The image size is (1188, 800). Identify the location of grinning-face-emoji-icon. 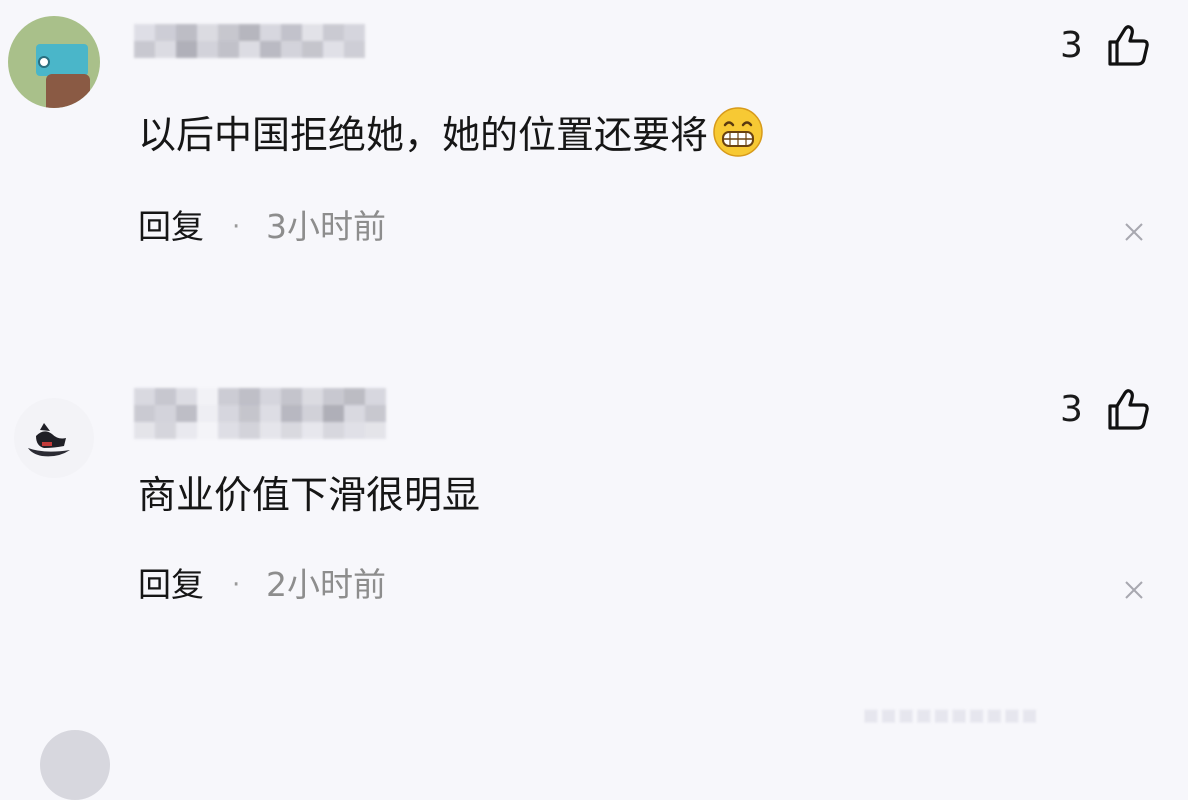
(738, 132).